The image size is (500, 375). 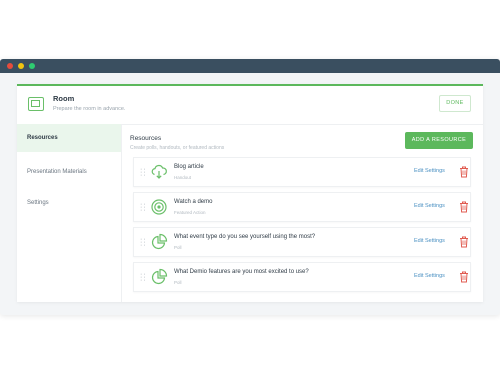 What do you see at coordinates (146, 138) in the screenshot?
I see `resources-title: Resources` at bounding box center [146, 138].